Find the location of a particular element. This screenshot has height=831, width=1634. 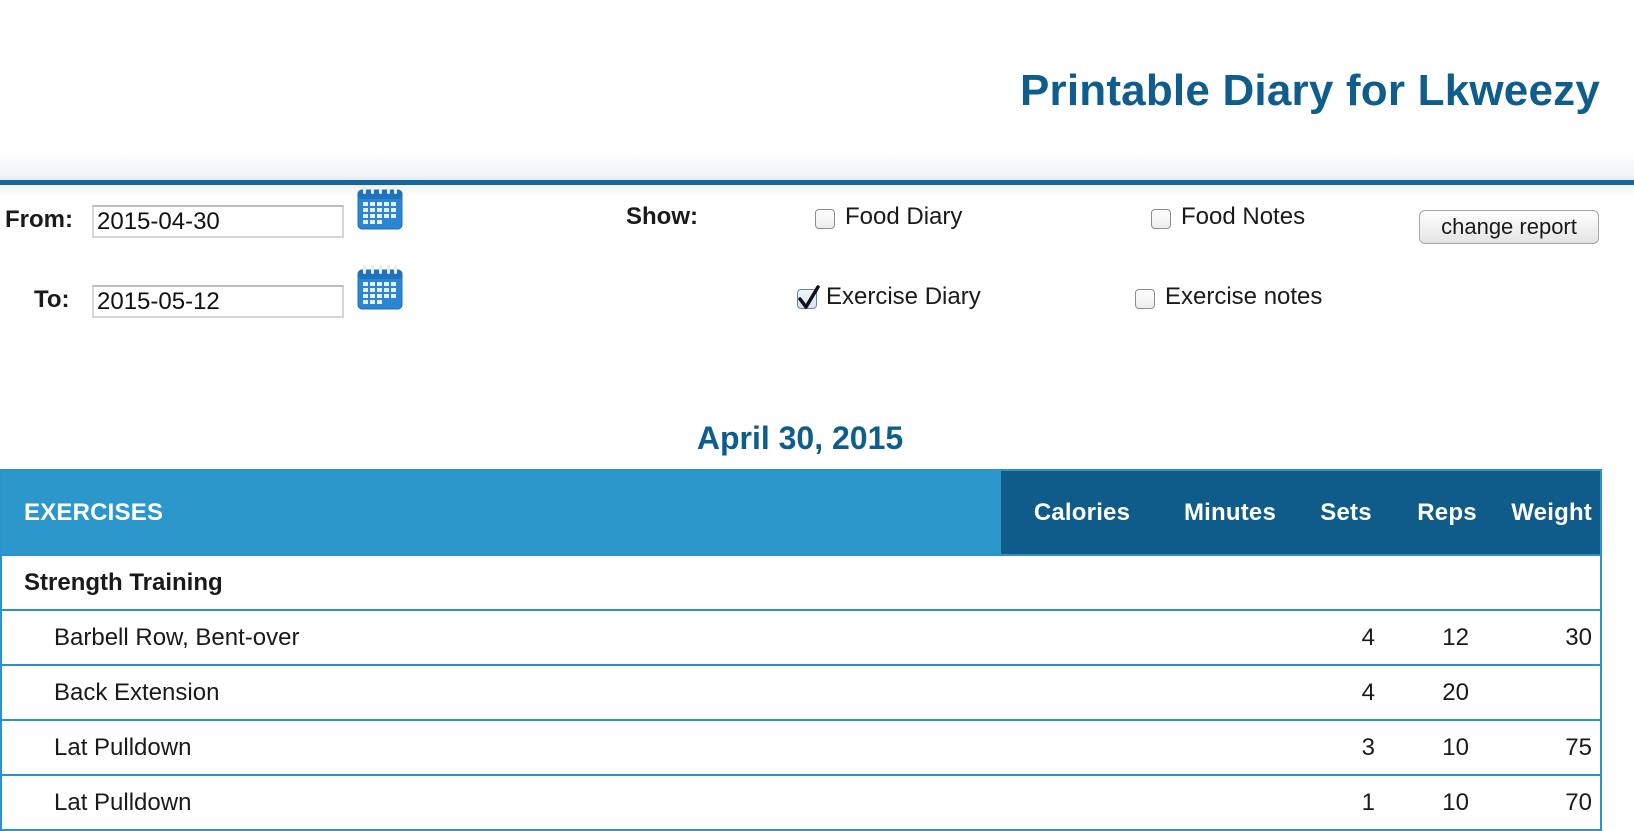

minutes-column-header: Minutes is located at coordinates (1230, 512).